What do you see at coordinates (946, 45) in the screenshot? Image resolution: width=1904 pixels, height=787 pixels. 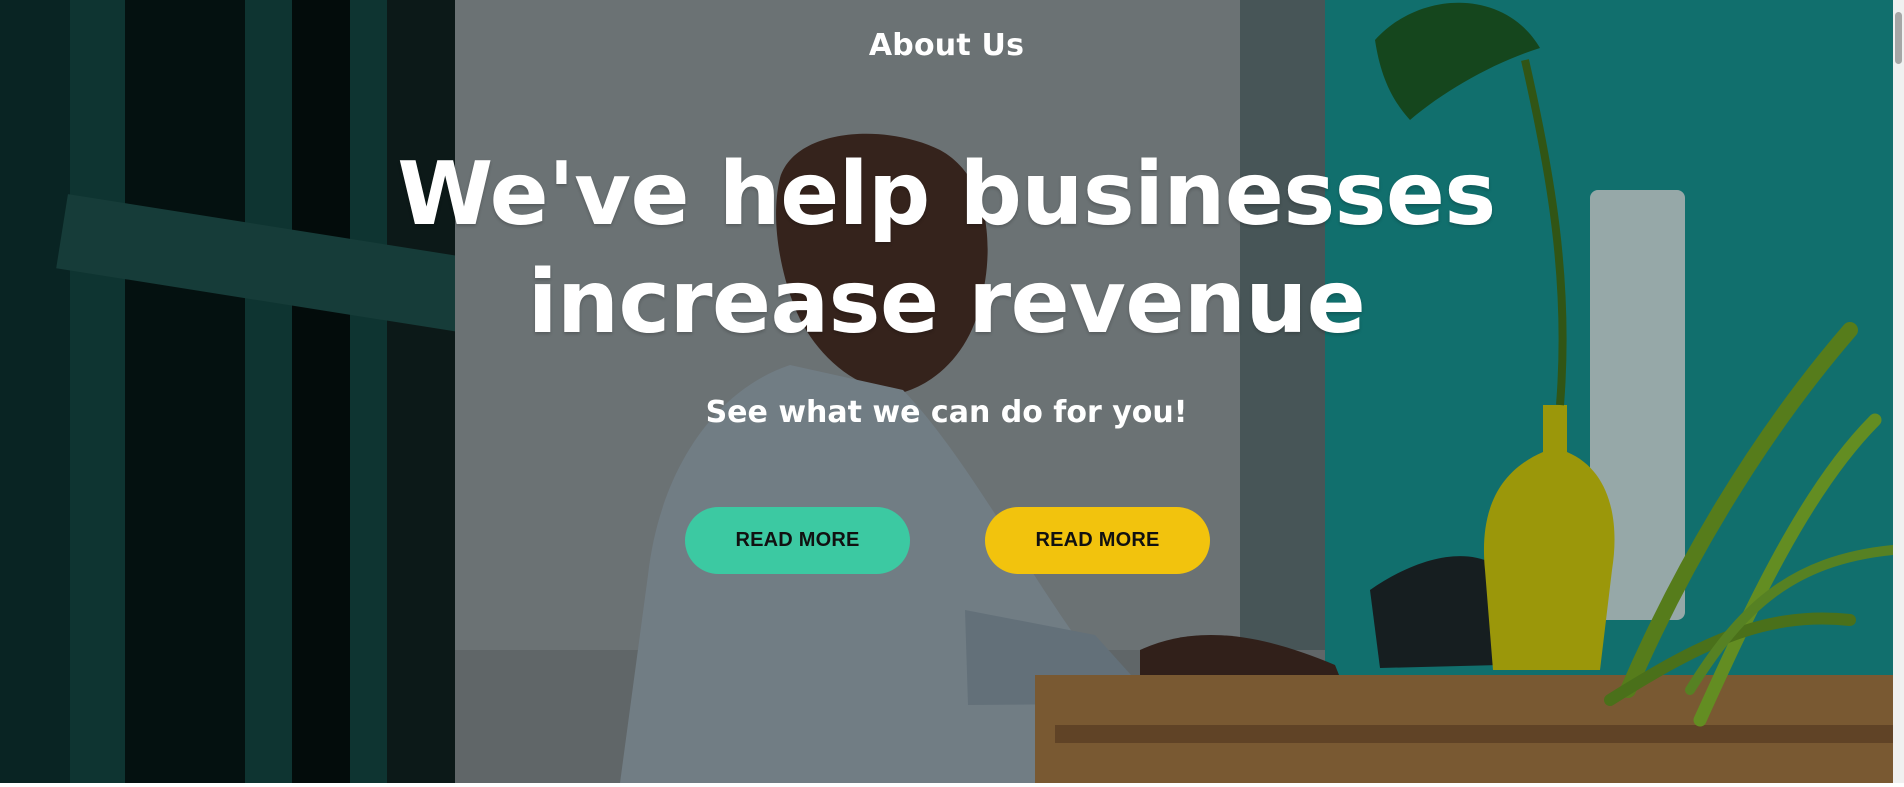 I see `about-us-label: About Us` at bounding box center [946, 45].